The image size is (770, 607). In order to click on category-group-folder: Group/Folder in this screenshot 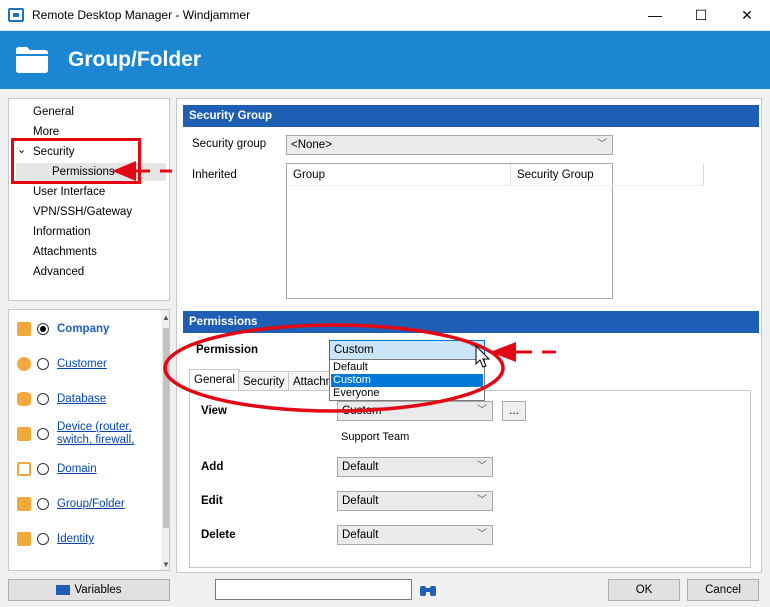, I will do `click(91, 504)`.